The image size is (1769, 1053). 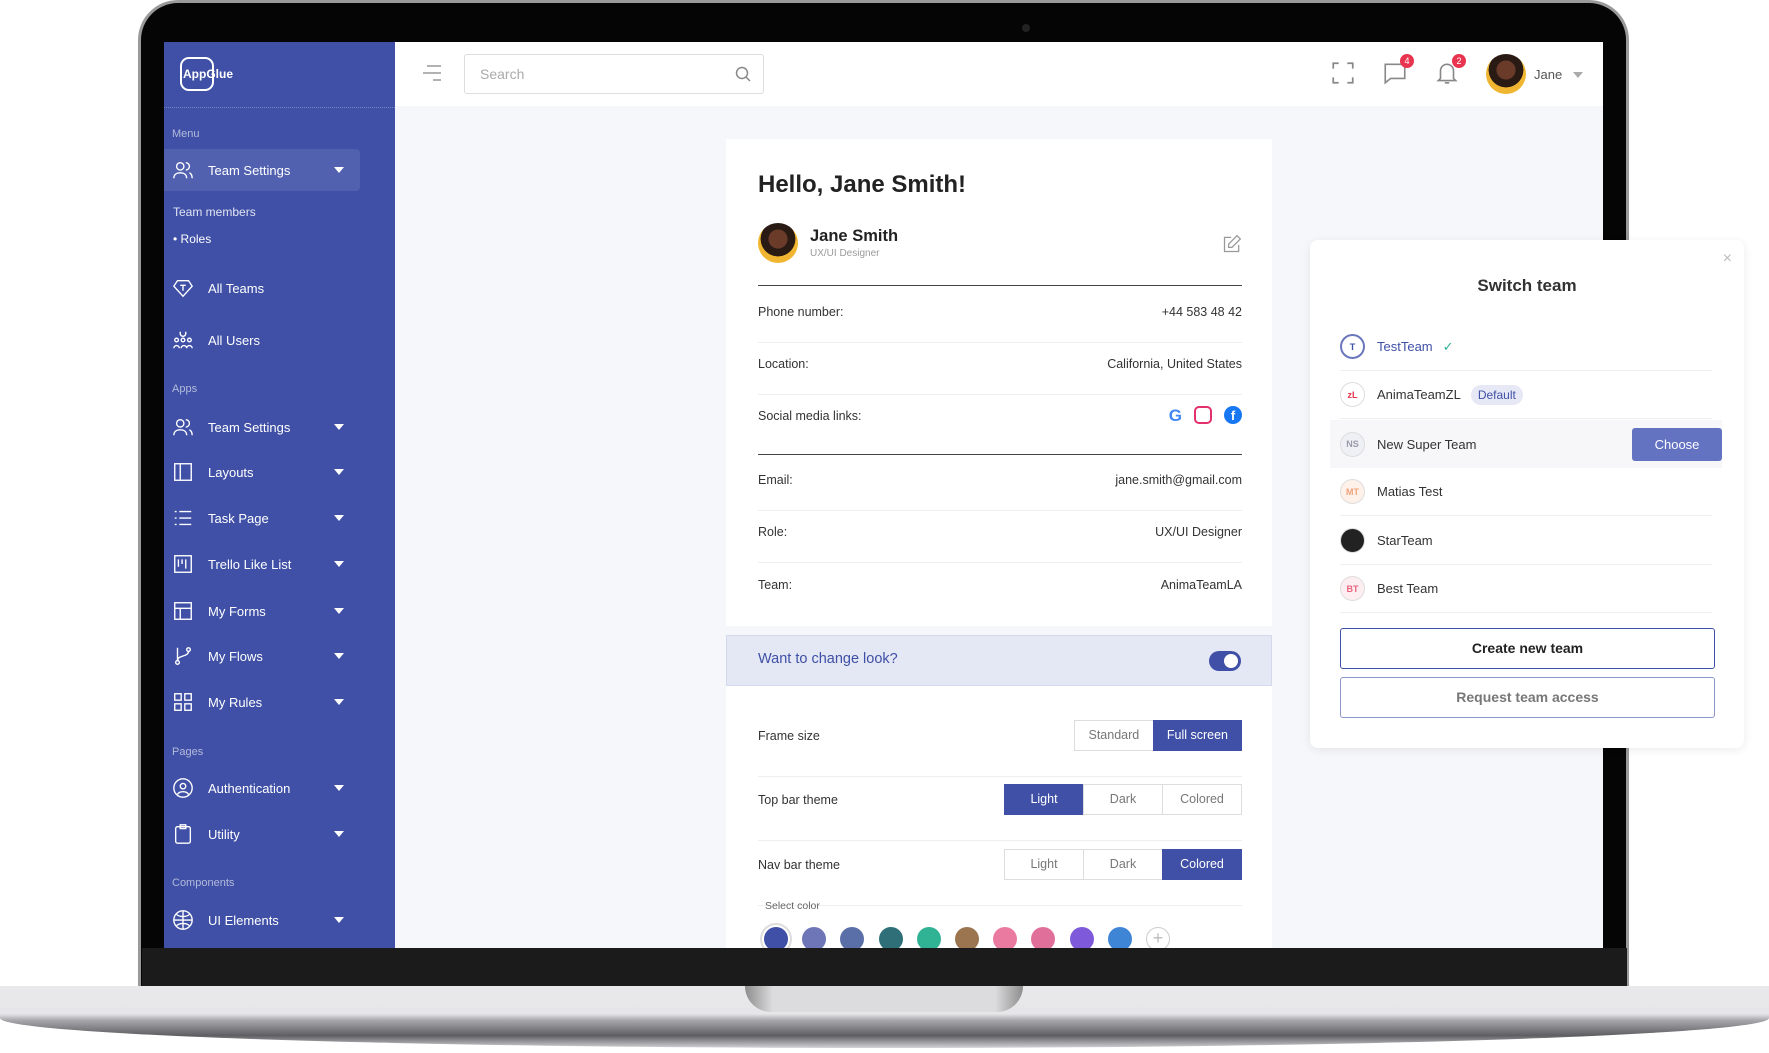 I want to click on request-access-button: Request team access, so click(x=1527, y=697).